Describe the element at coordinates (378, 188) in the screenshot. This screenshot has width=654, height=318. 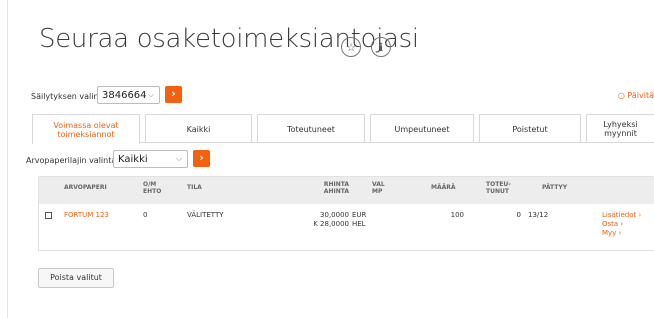
I see `header-currency: VAL MP` at that location.